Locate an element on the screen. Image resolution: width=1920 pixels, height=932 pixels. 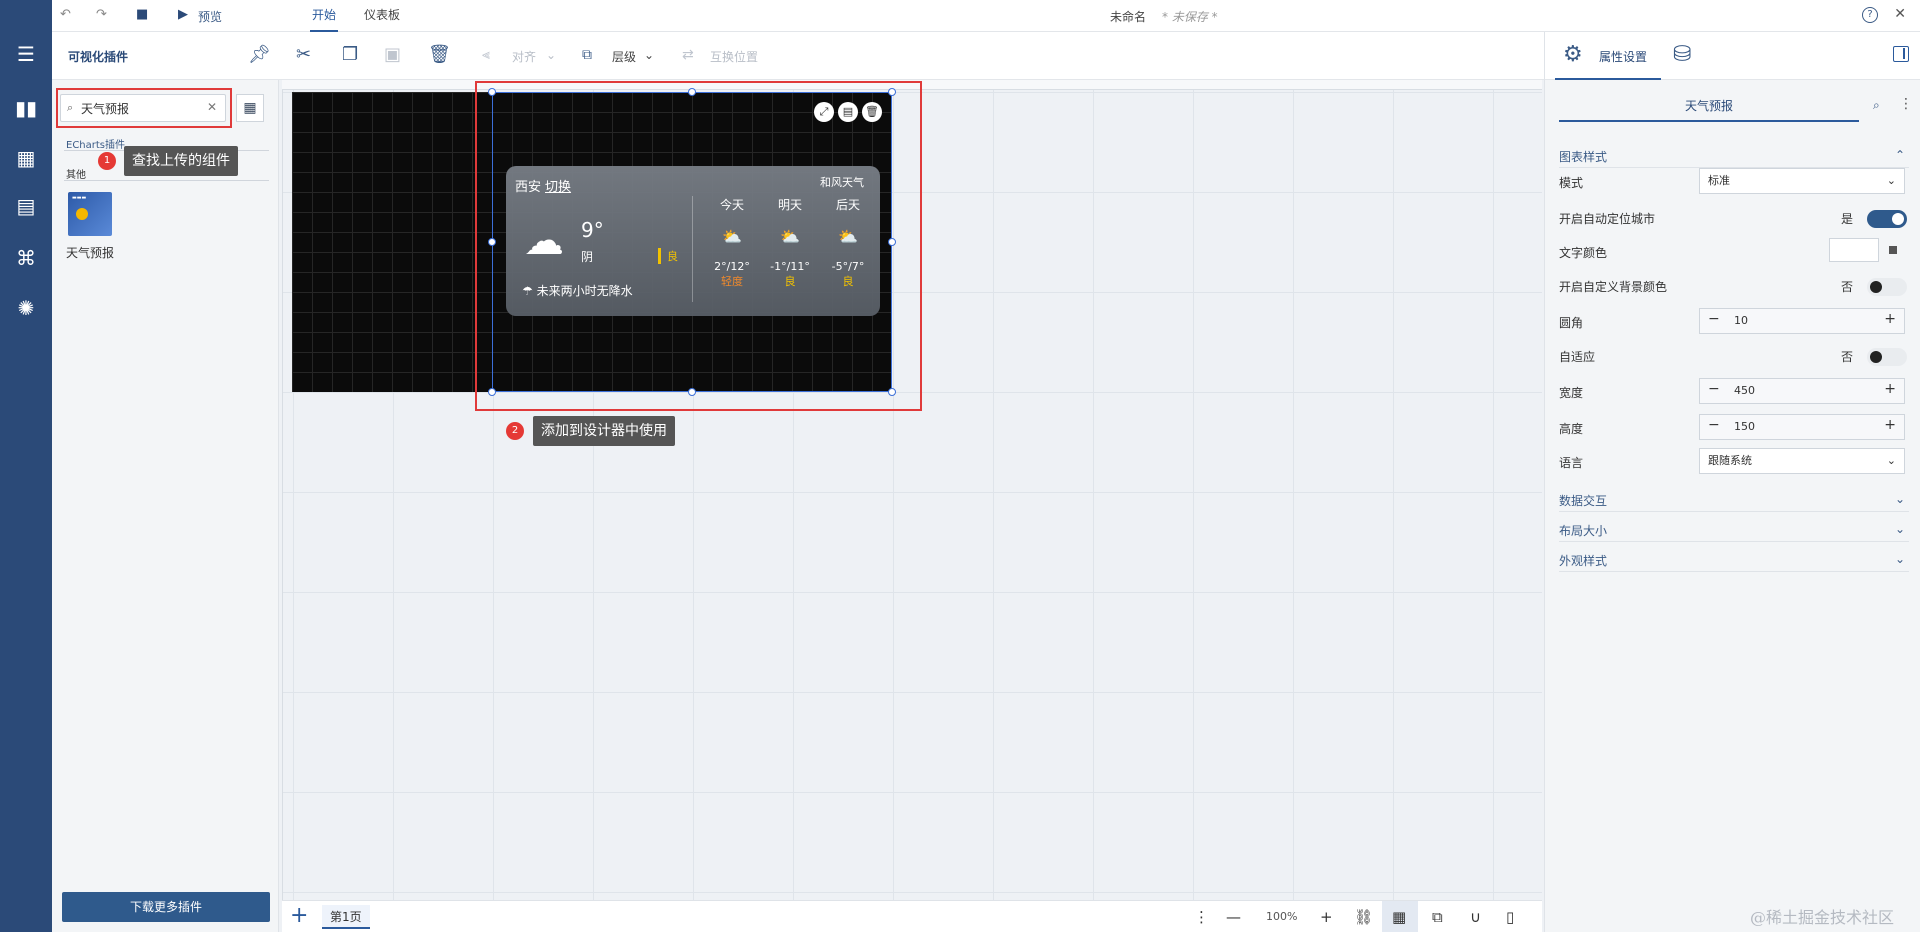
zoom-out-icon: — is located at coordinates (1233, 917).